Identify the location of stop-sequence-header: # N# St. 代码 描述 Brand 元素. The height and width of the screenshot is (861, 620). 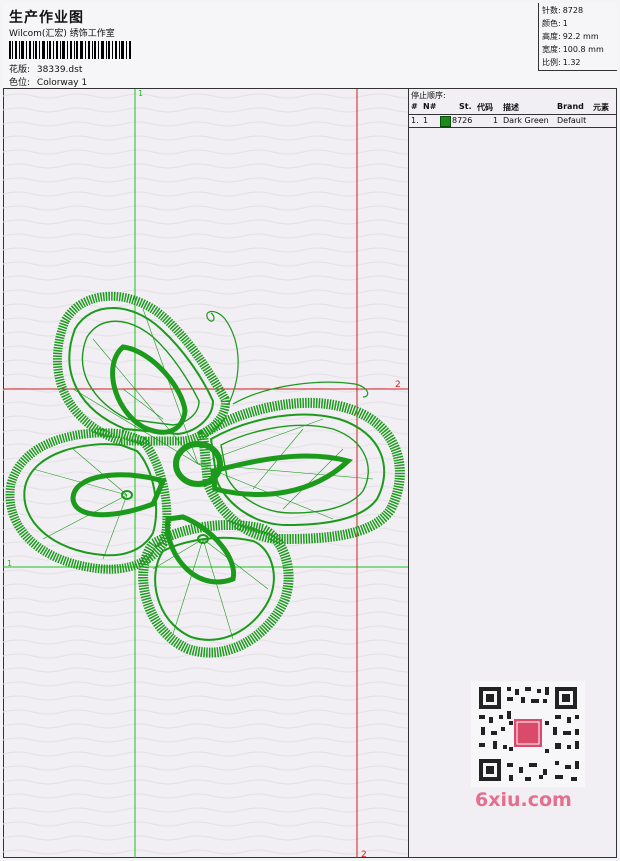
(513, 108).